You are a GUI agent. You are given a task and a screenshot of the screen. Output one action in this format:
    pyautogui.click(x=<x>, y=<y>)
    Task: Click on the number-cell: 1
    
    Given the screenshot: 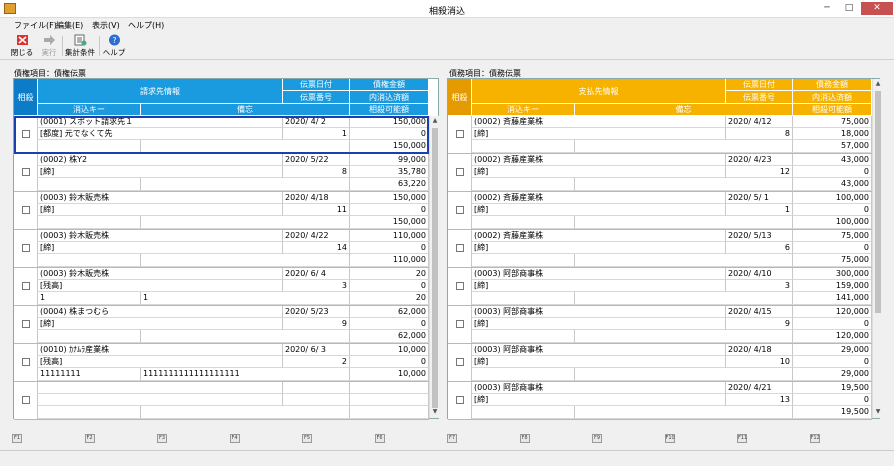 What is the action you would take?
    pyautogui.click(x=759, y=210)
    